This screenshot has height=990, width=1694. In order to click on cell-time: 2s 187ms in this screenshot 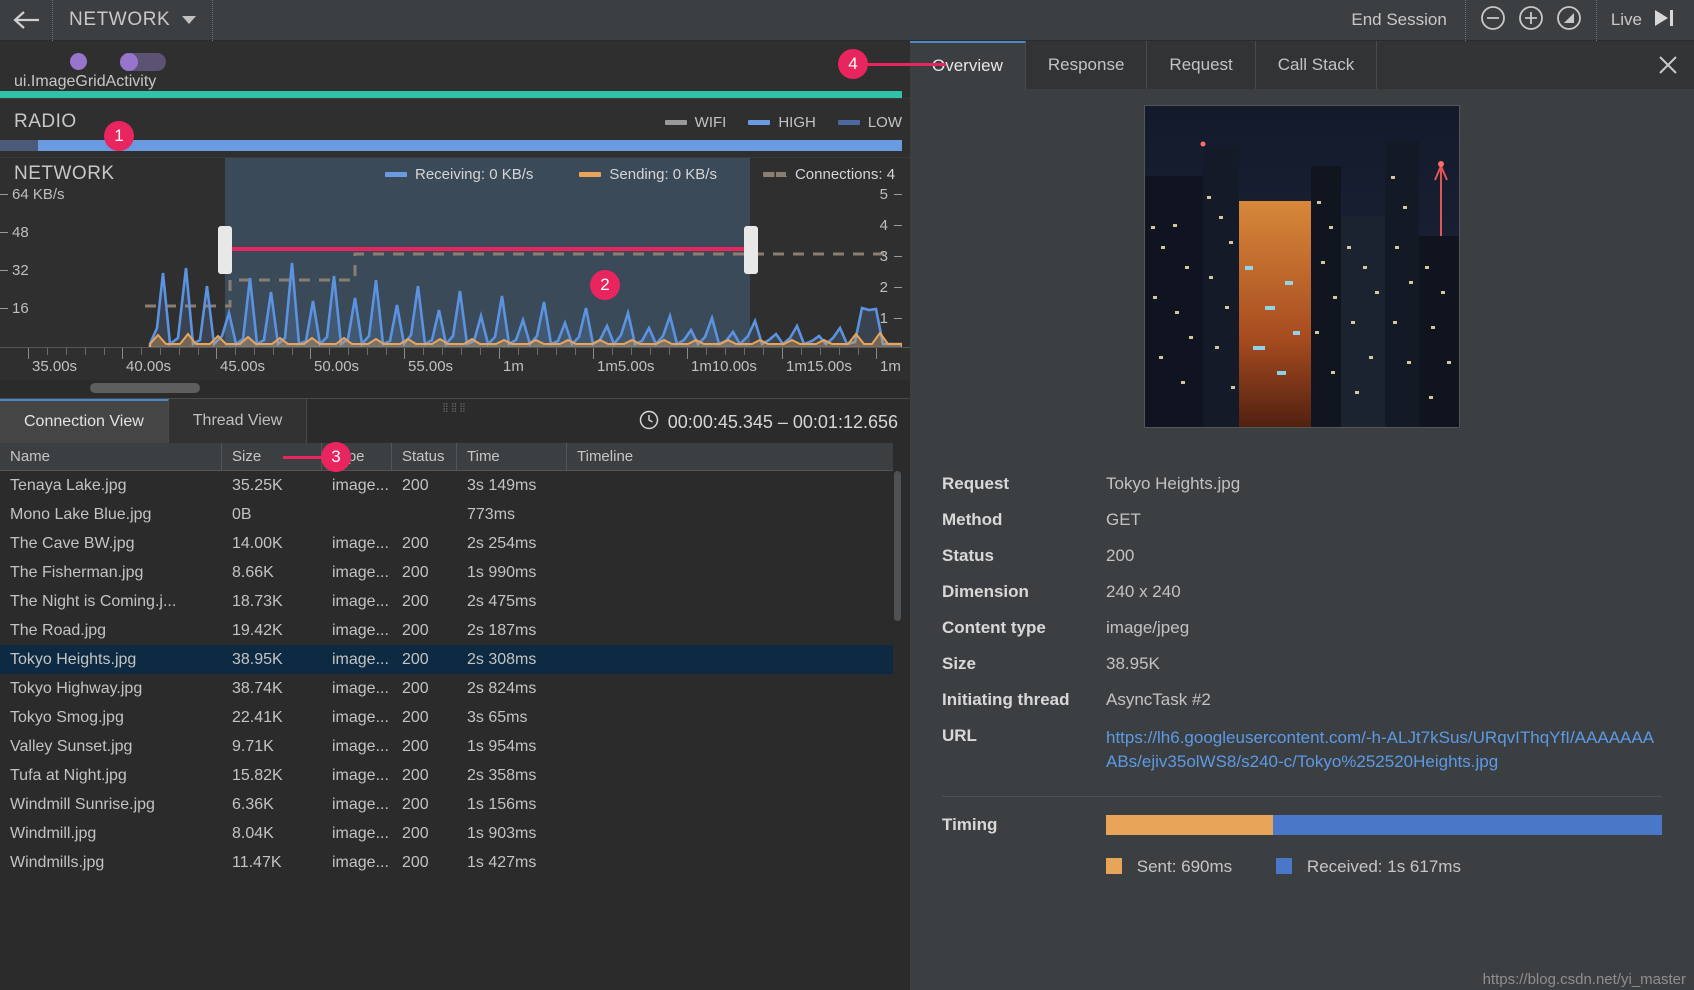, I will do `click(502, 630)`.